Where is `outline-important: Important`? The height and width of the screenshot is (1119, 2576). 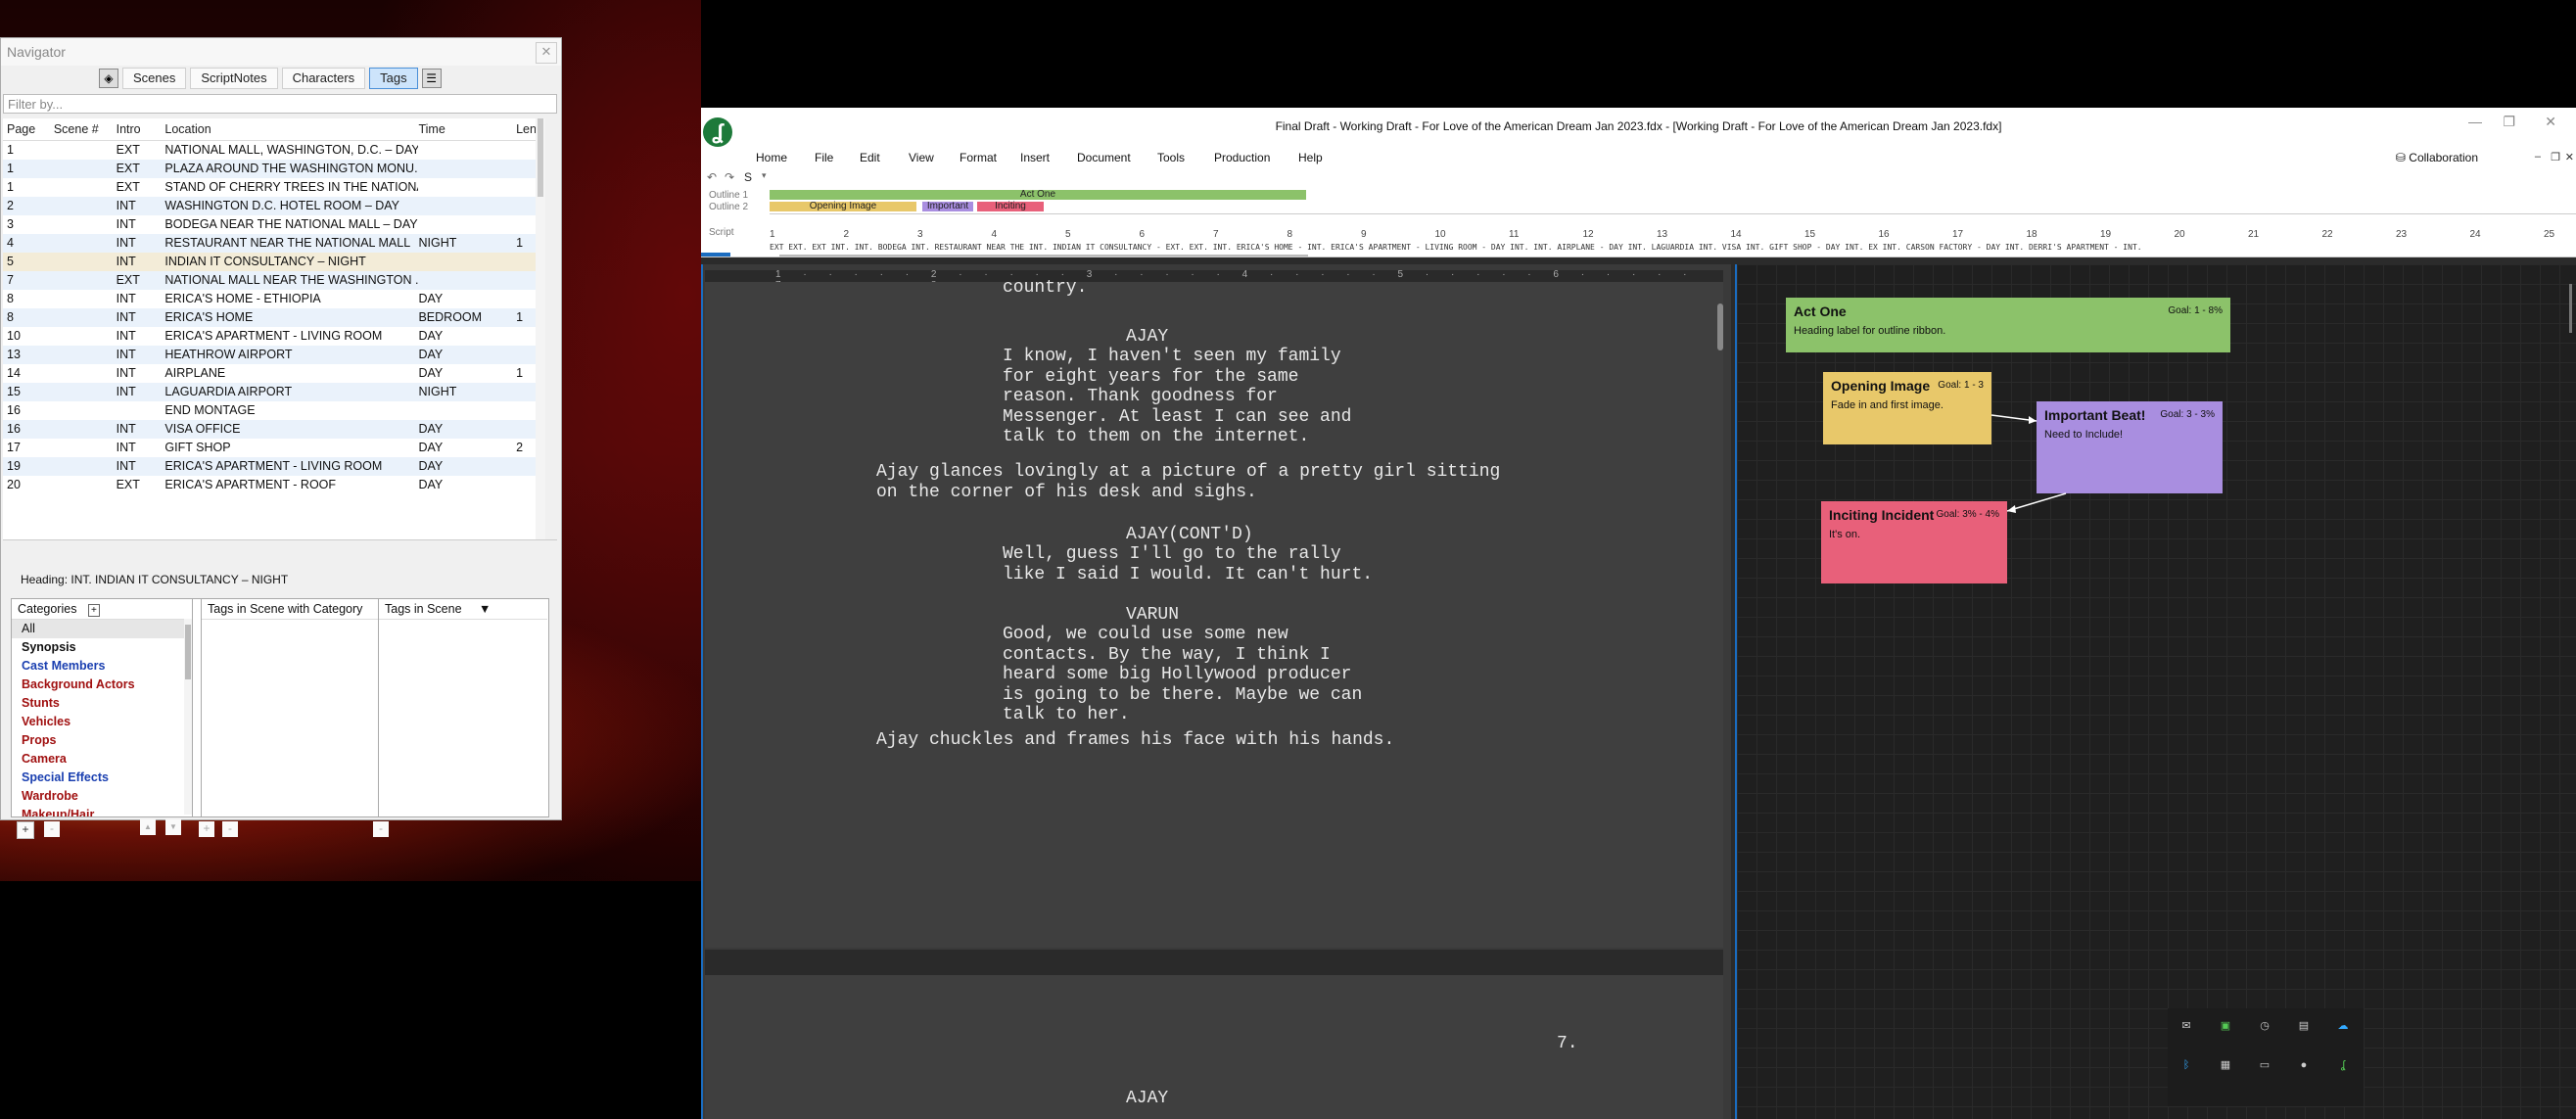
outline-important: Important is located at coordinates (947, 206).